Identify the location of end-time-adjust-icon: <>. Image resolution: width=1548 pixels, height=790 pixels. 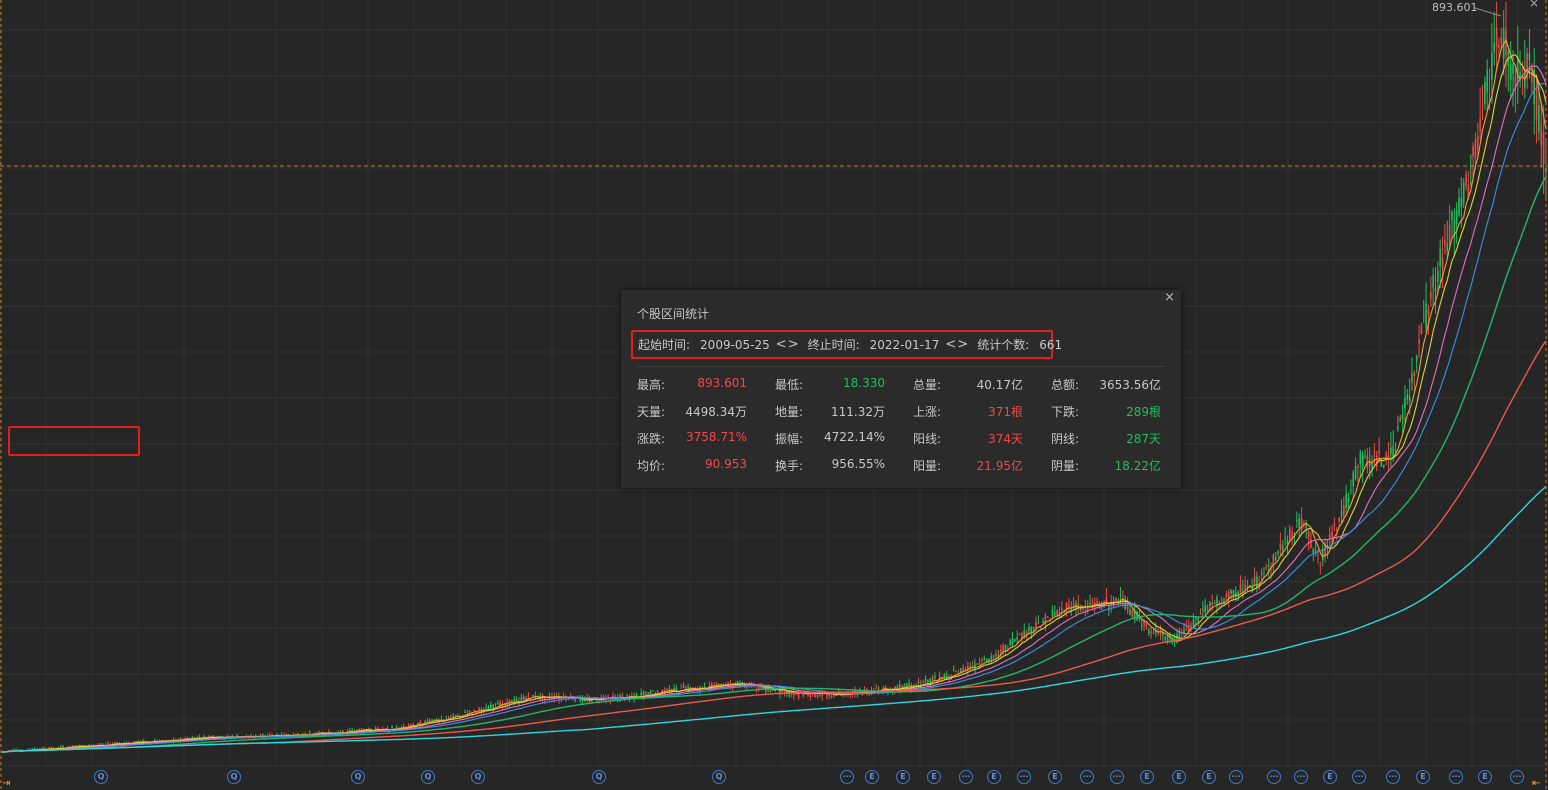
(957, 344).